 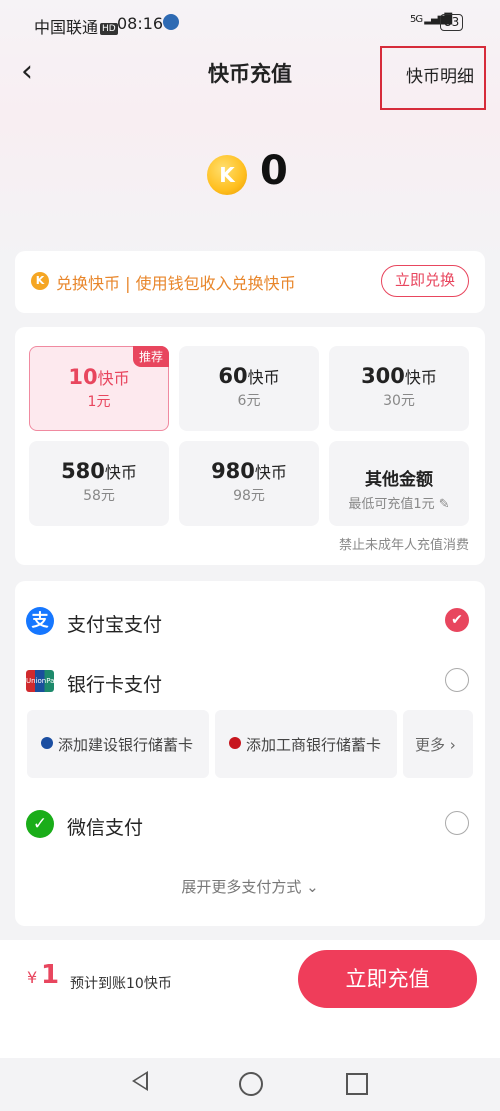 What do you see at coordinates (250, 684) in the screenshot?
I see `payment-bankcard-row: UnionPay 银联 银行卡支付` at bounding box center [250, 684].